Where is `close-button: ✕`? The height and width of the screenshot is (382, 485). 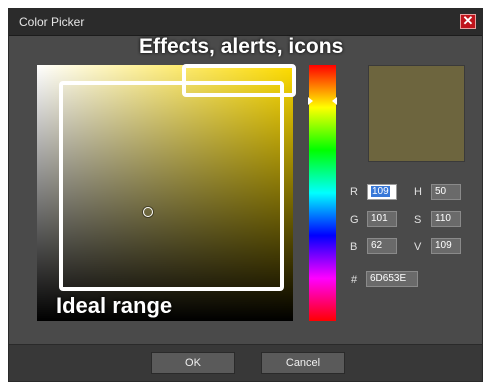
close-button: ✕ is located at coordinates (468, 21).